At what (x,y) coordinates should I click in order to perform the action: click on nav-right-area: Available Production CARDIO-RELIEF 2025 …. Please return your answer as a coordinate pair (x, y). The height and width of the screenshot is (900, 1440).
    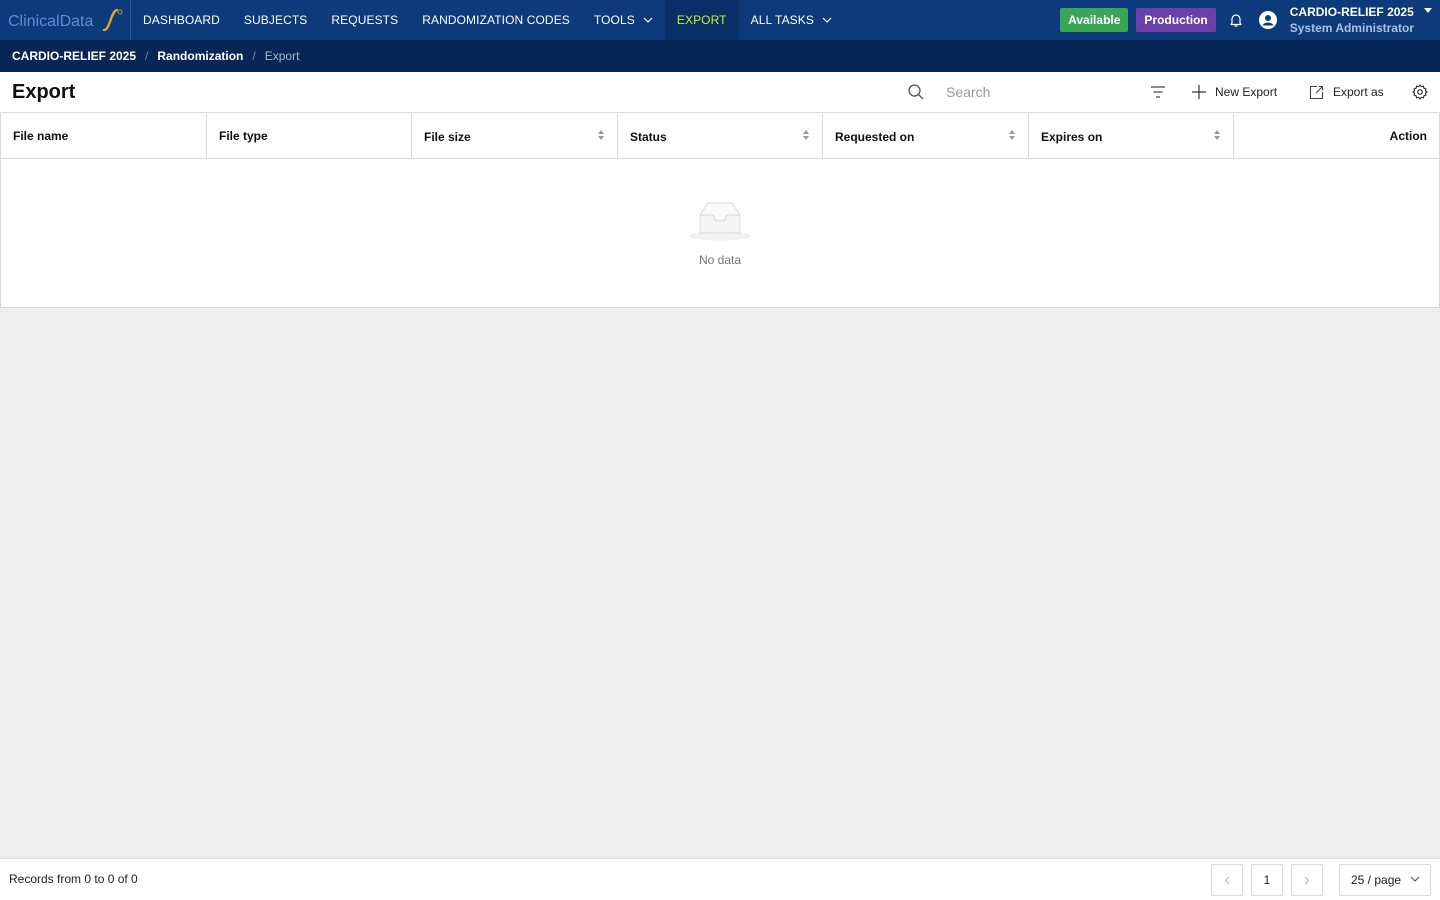
    Looking at the image, I should click on (1250, 20).